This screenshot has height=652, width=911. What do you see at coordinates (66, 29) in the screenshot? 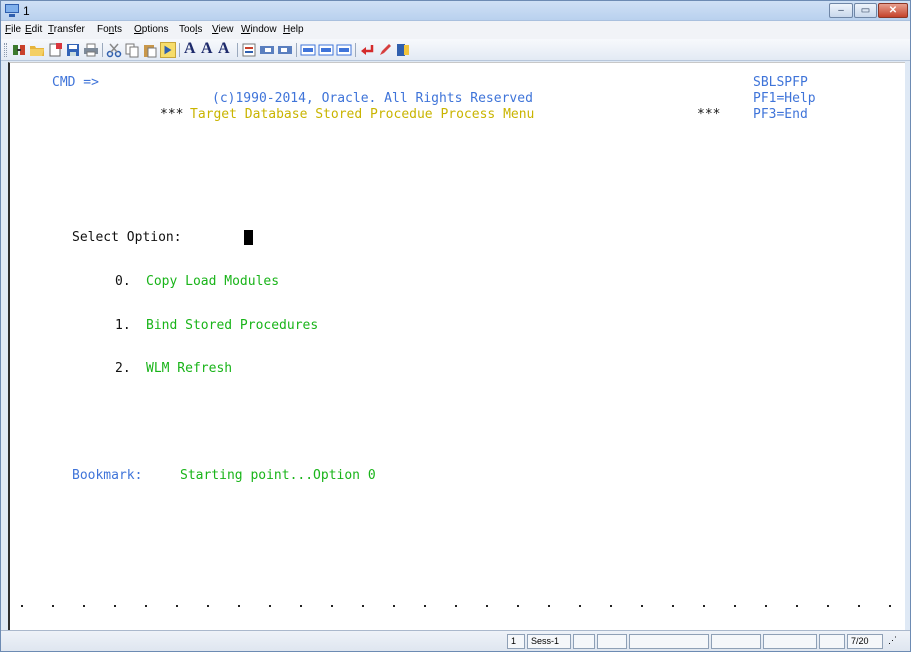
I see `menu-transfer: Transfer` at bounding box center [66, 29].